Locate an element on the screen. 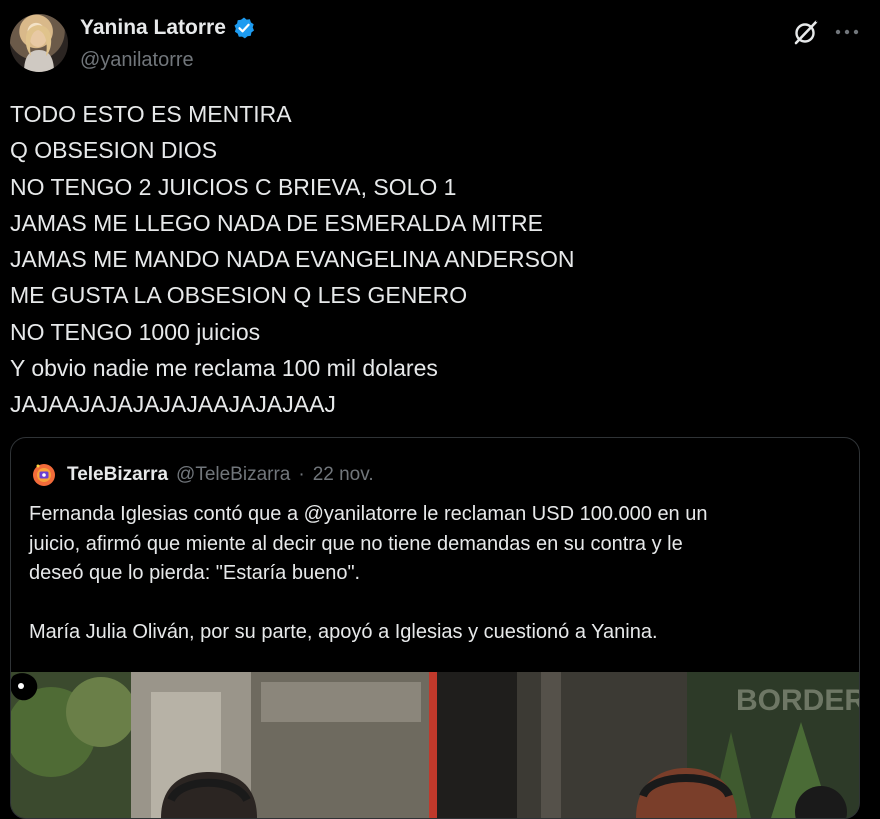  author-avatar is located at coordinates (39, 43).